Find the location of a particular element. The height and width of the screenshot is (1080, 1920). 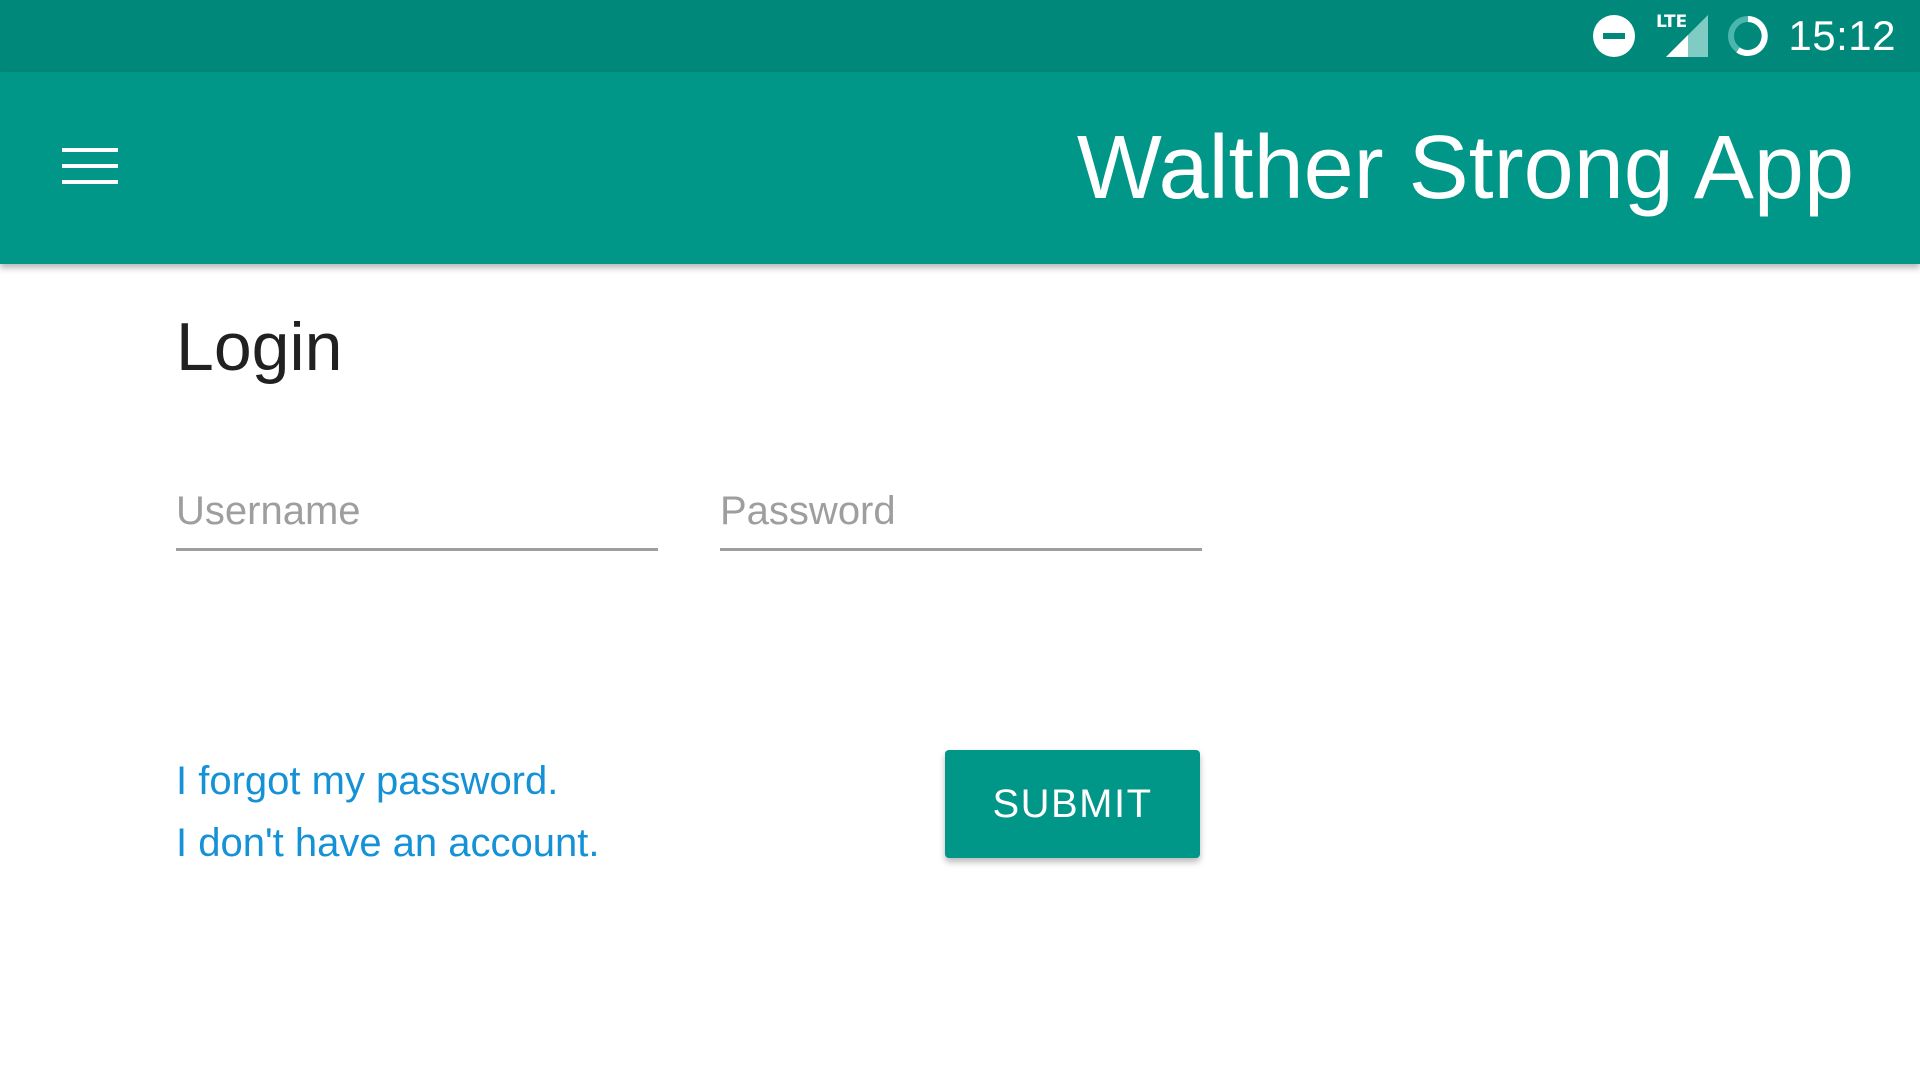

status-time: 15:12 is located at coordinates (1842, 35).